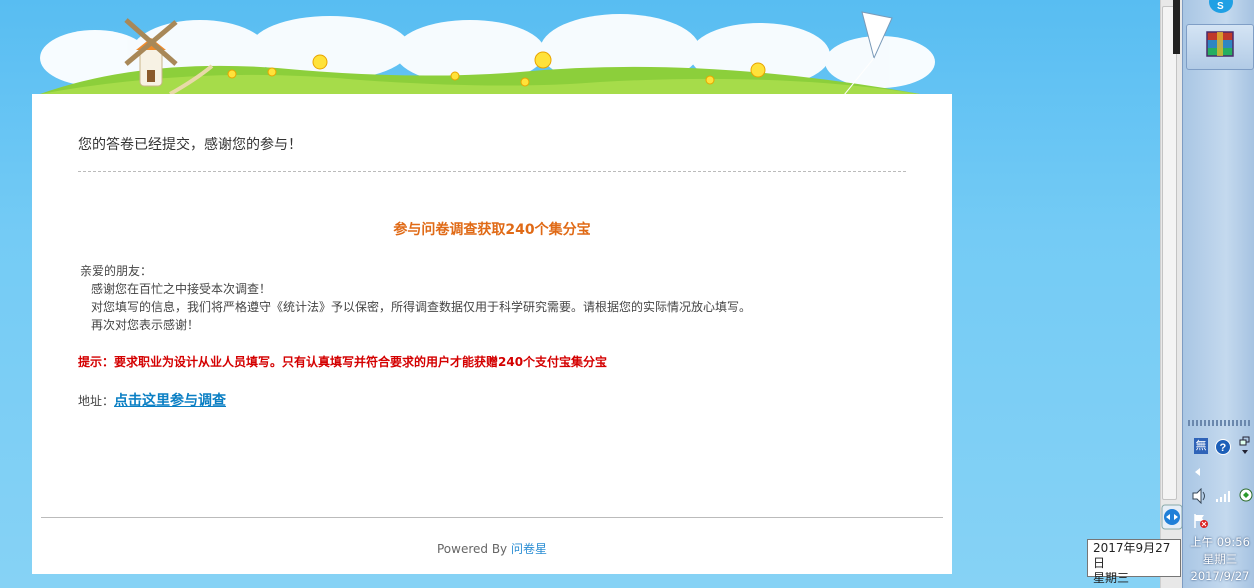  I want to click on address-label: 地址：, so click(96, 401).